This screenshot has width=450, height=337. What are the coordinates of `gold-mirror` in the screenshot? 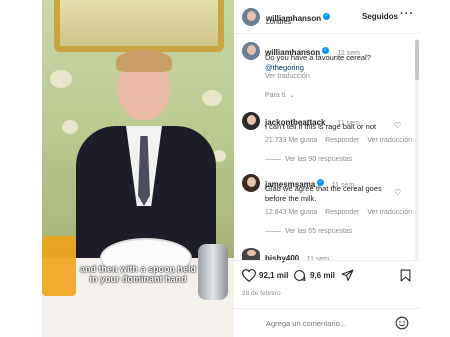 It's located at (139, 26).